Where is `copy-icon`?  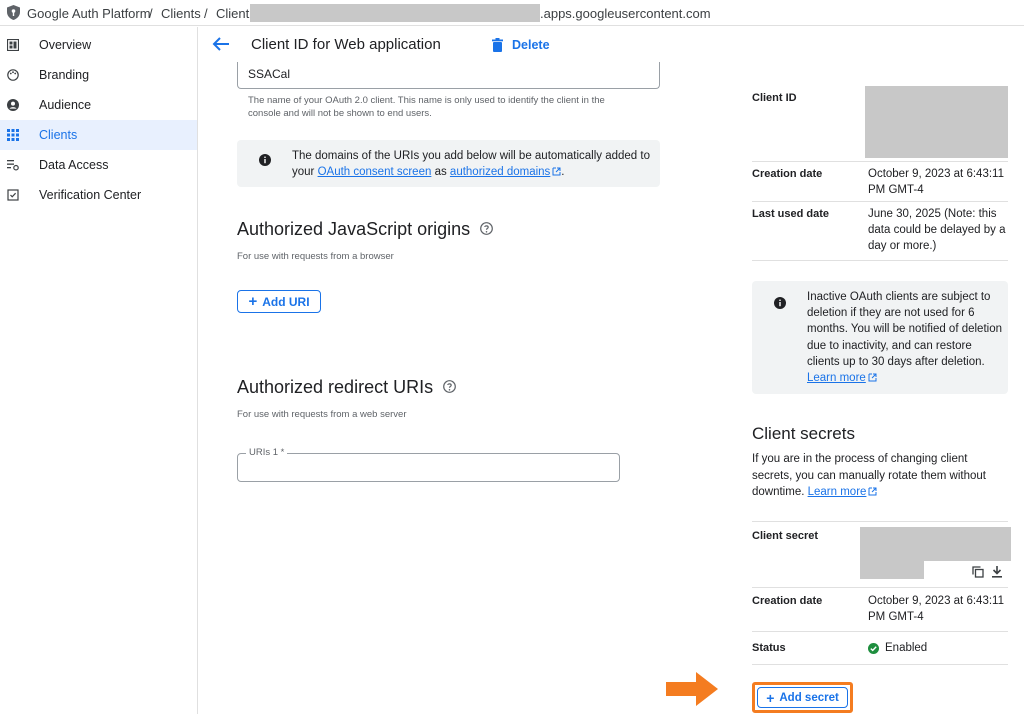 copy-icon is located at coordinates (978, 572).